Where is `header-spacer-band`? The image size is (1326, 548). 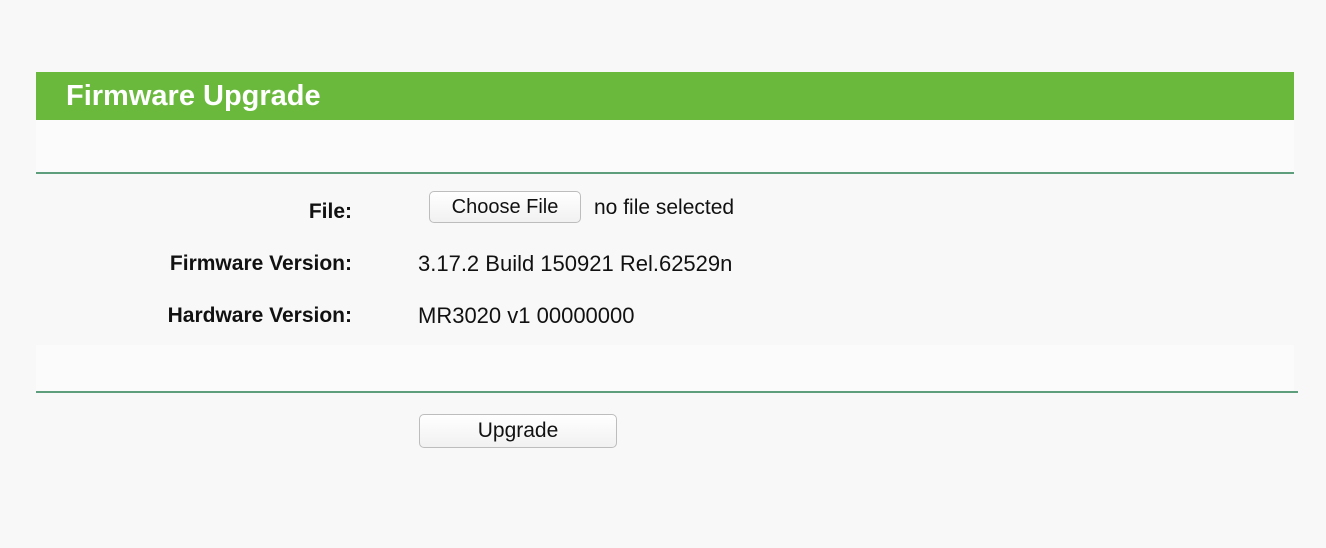
header-spacer-band is located at coordinates (665, 146).